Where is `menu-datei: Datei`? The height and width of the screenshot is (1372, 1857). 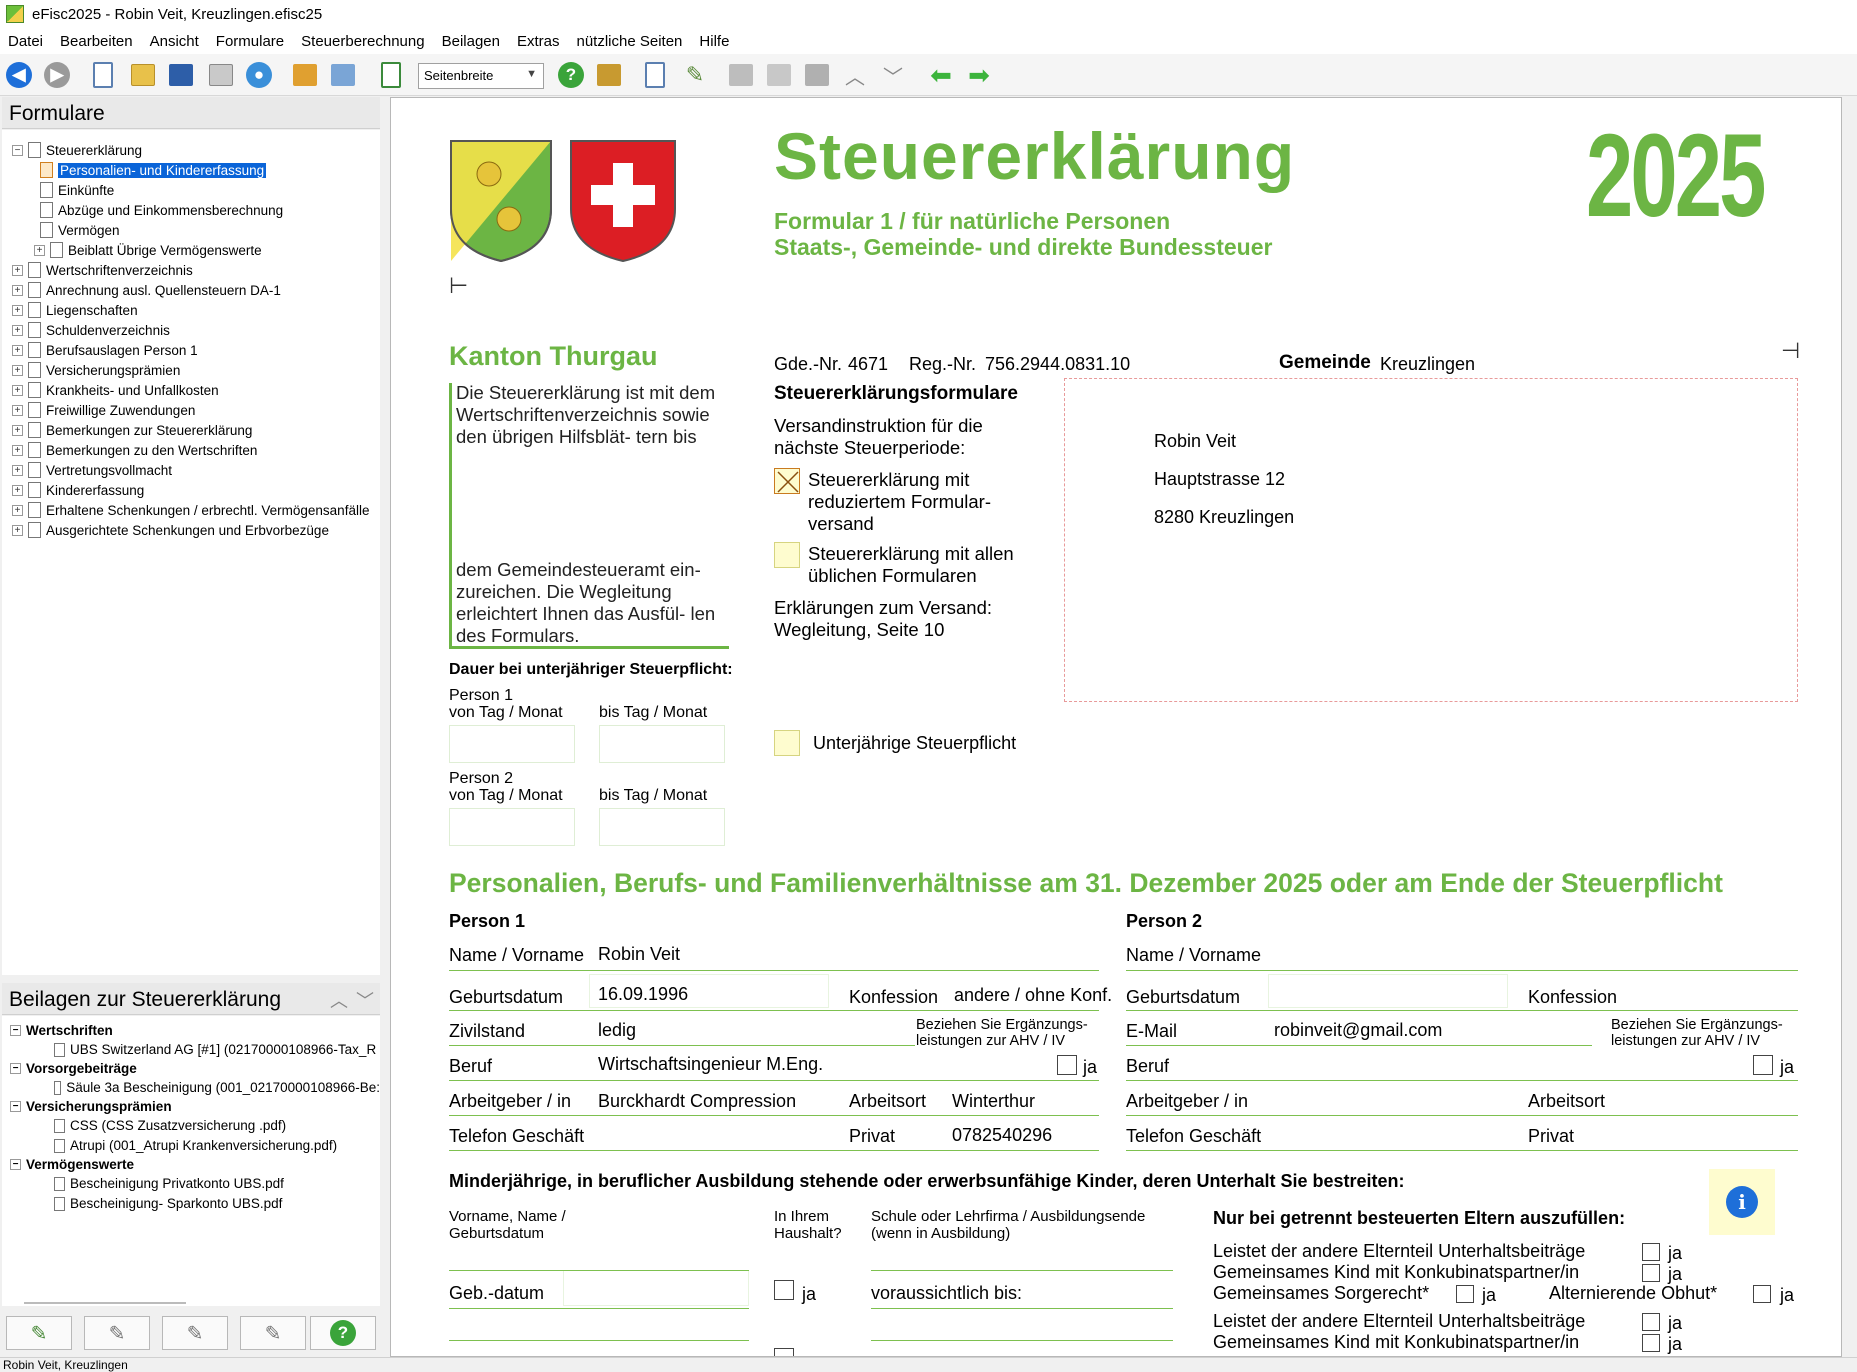
menu-datei: Datei is located at coordinates (25, 41).